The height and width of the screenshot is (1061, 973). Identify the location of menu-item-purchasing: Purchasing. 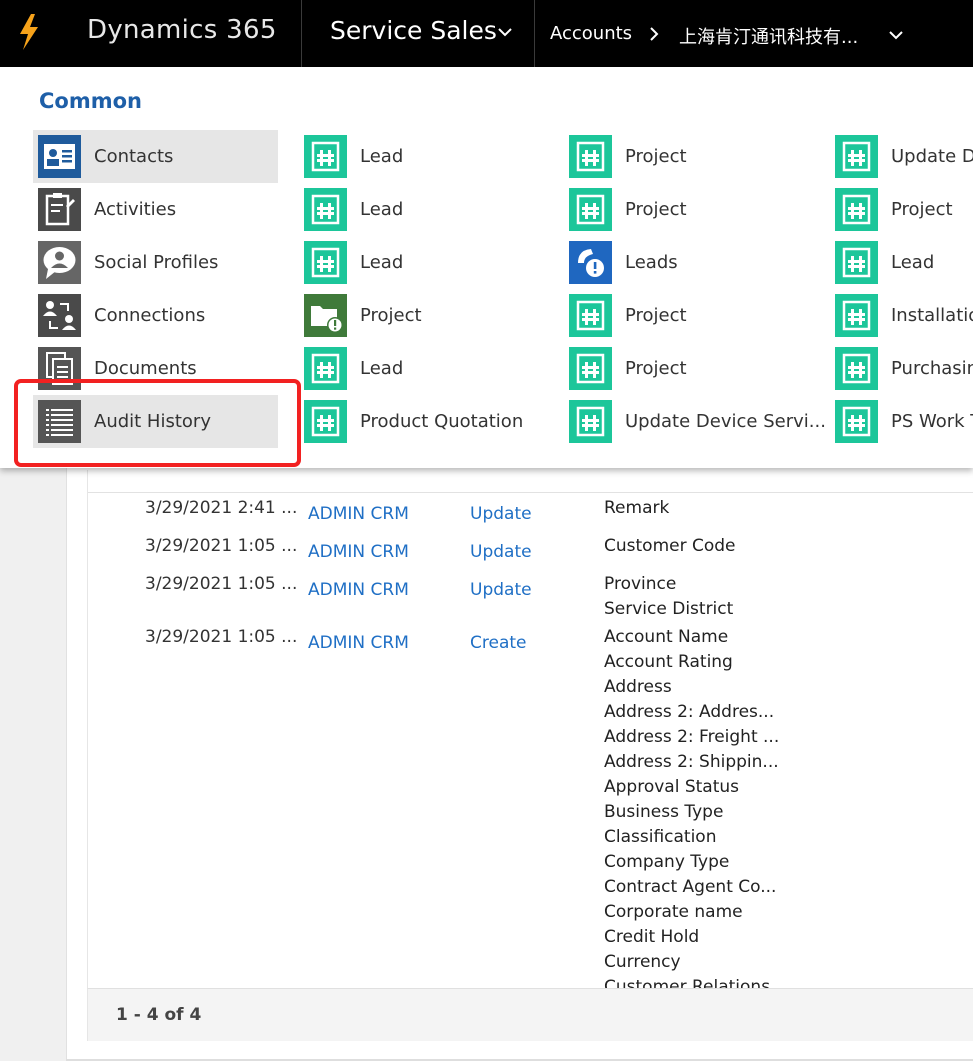
(901, 368).